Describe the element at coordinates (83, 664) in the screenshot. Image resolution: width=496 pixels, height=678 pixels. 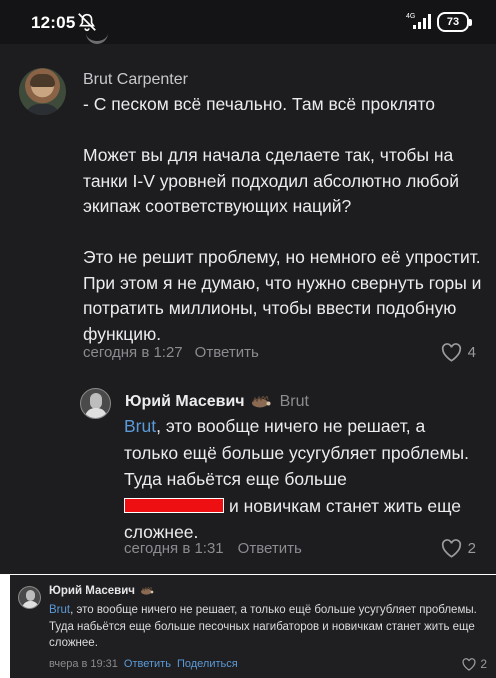
I see `comment-timestamp: вчера в 19:31` at that location.